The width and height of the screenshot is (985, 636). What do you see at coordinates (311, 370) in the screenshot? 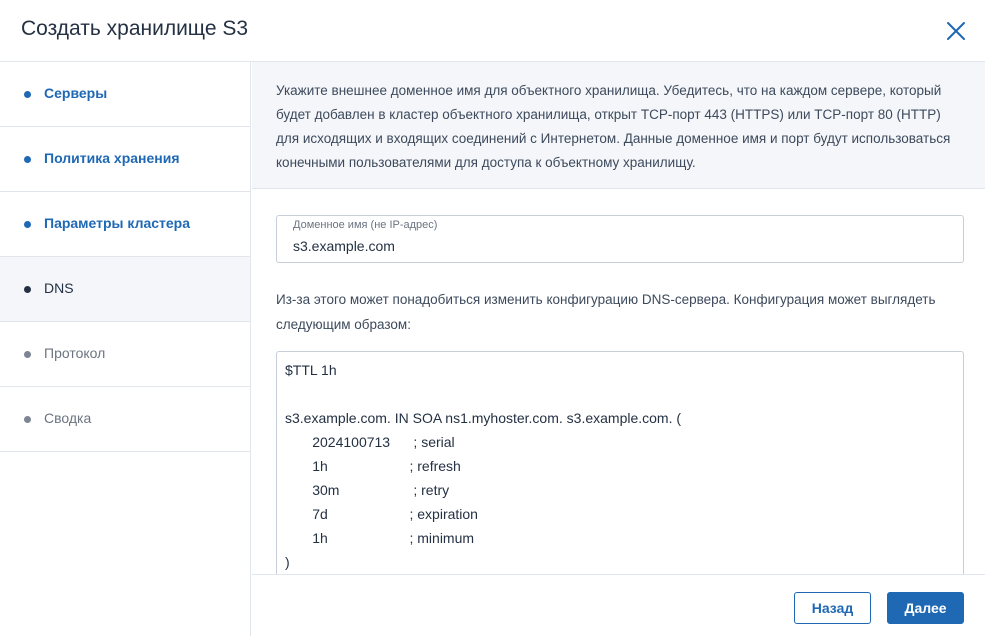
I see `config-line: $TTL 1h` at bounding box center [311, 370].